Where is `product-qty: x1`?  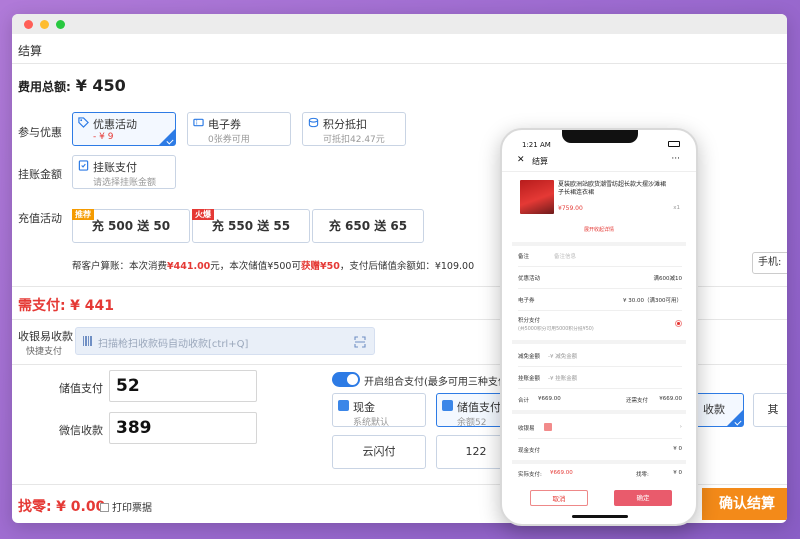 product-qty: x1 is located at coordinates (676, 208).